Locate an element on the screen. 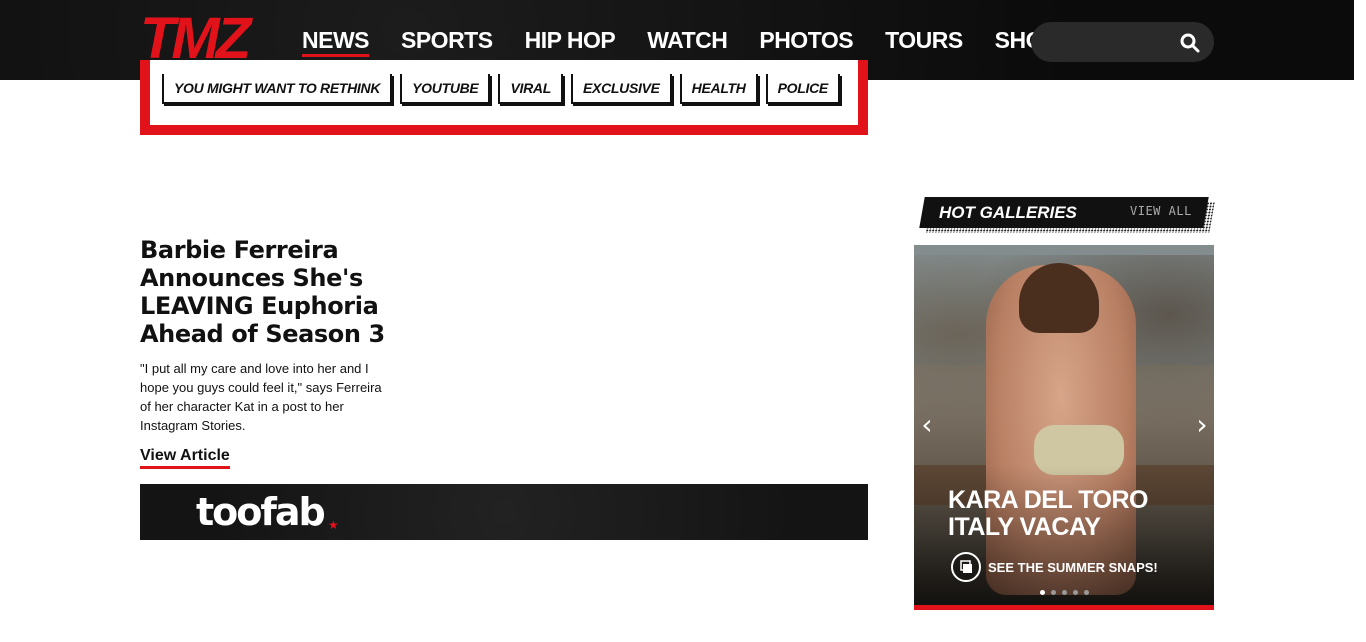  next-arrow-icon: › is located at coordinates (1202, 425).